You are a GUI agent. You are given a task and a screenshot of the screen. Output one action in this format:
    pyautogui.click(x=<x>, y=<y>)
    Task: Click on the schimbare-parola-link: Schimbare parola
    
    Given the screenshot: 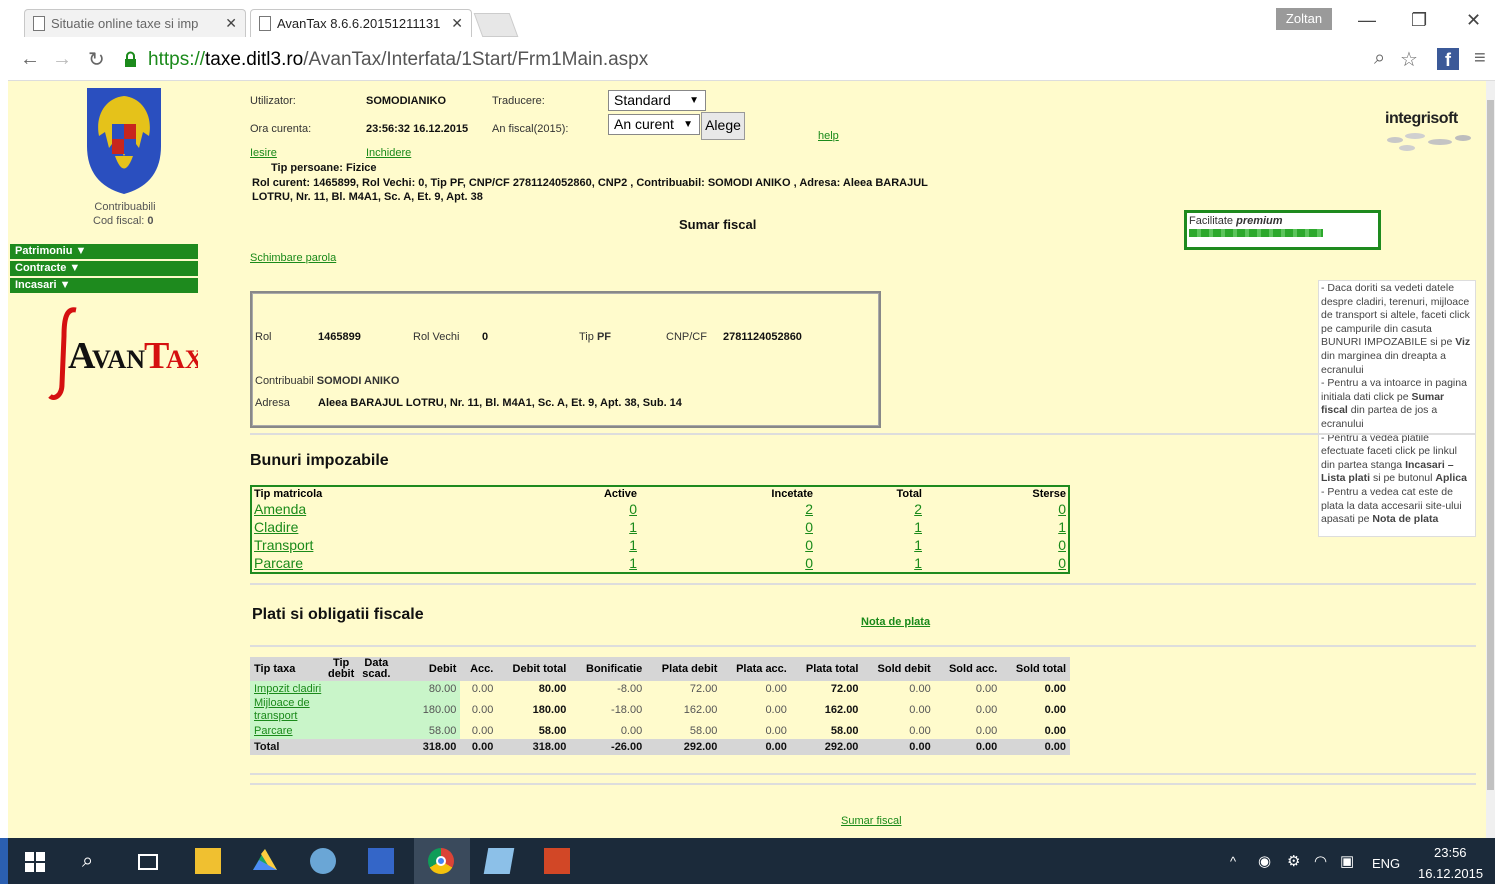 What is the action you would take?
    pyautogui.click(x=293, y=258)
    